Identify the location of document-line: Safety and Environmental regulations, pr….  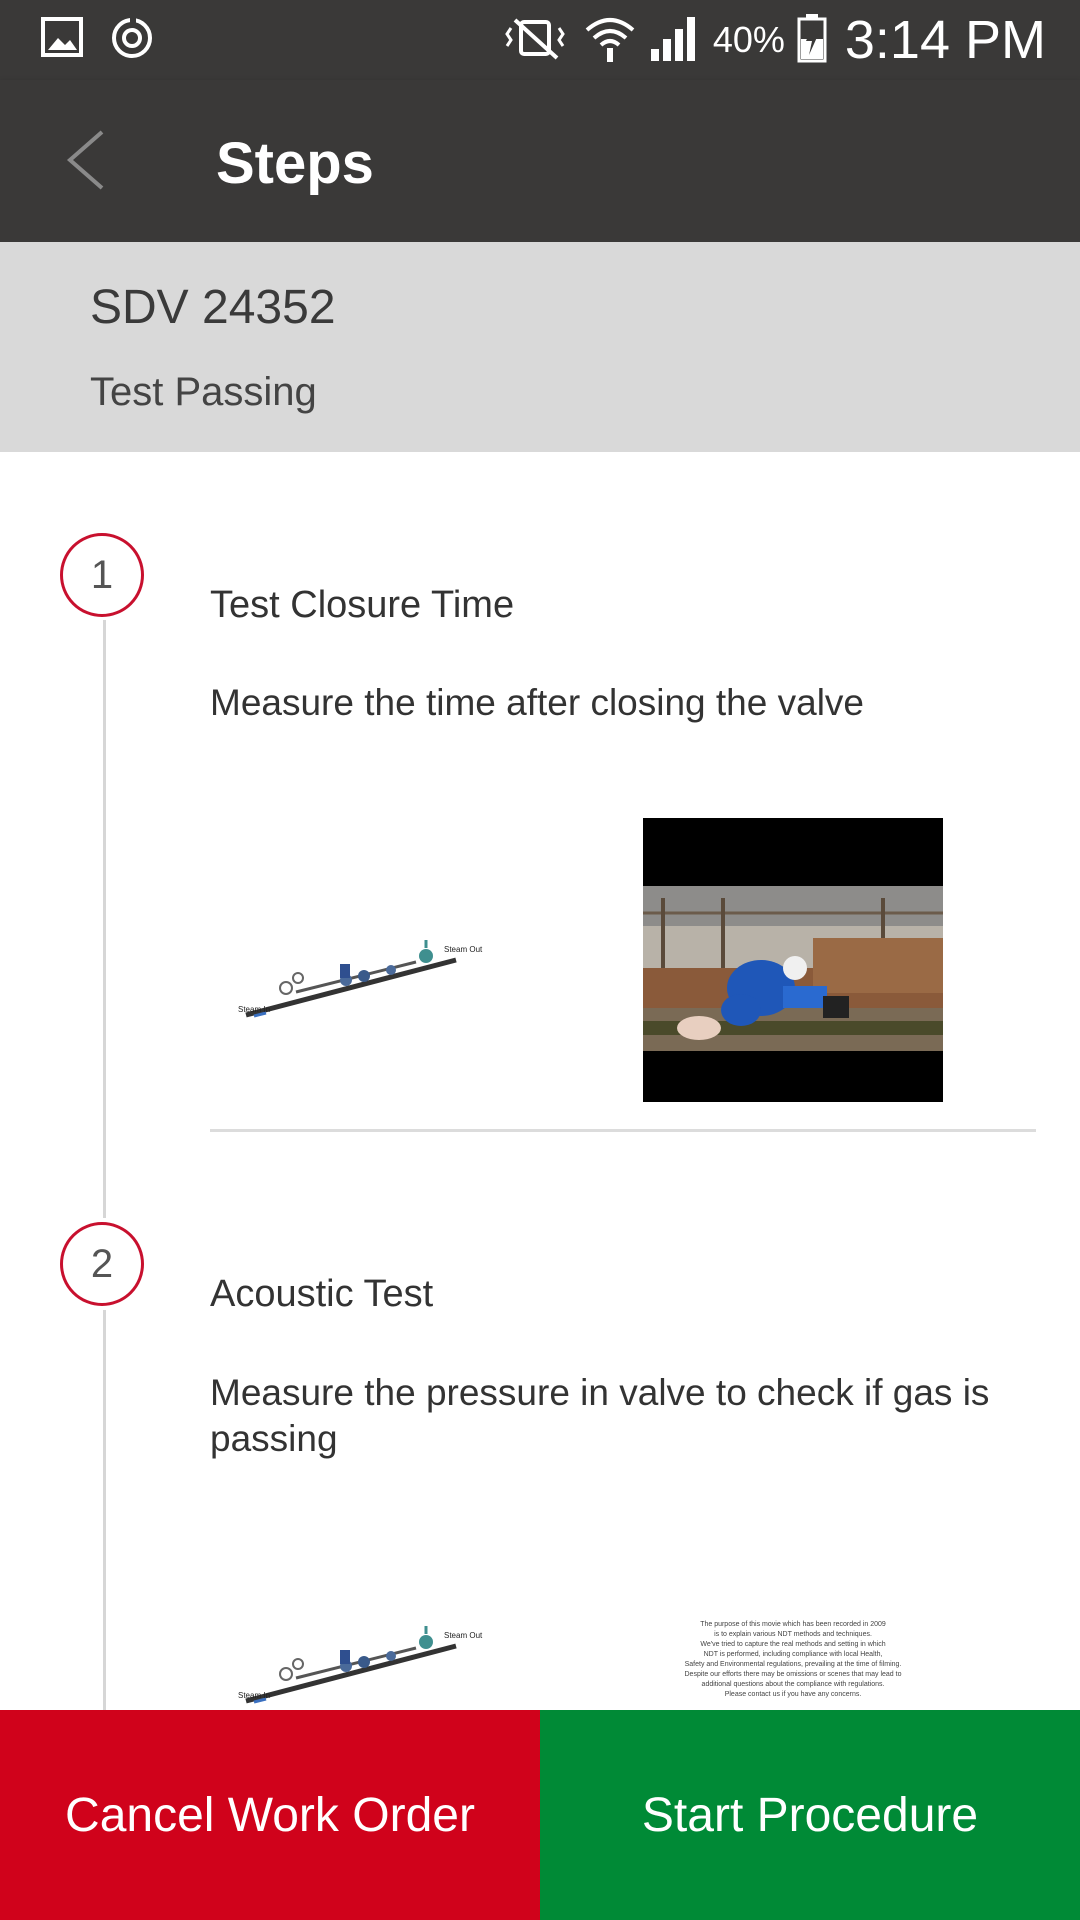
(793, 1664).